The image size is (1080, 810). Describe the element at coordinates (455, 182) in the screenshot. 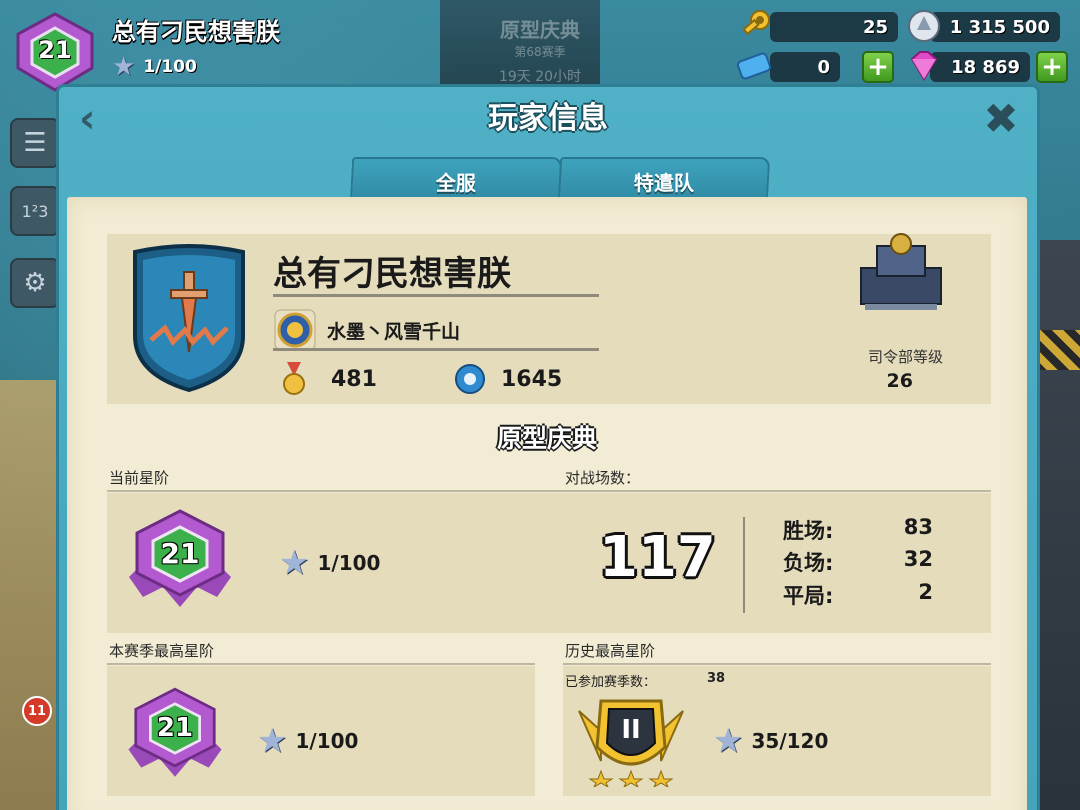

I see `tab-global-label: 全服` at that location.